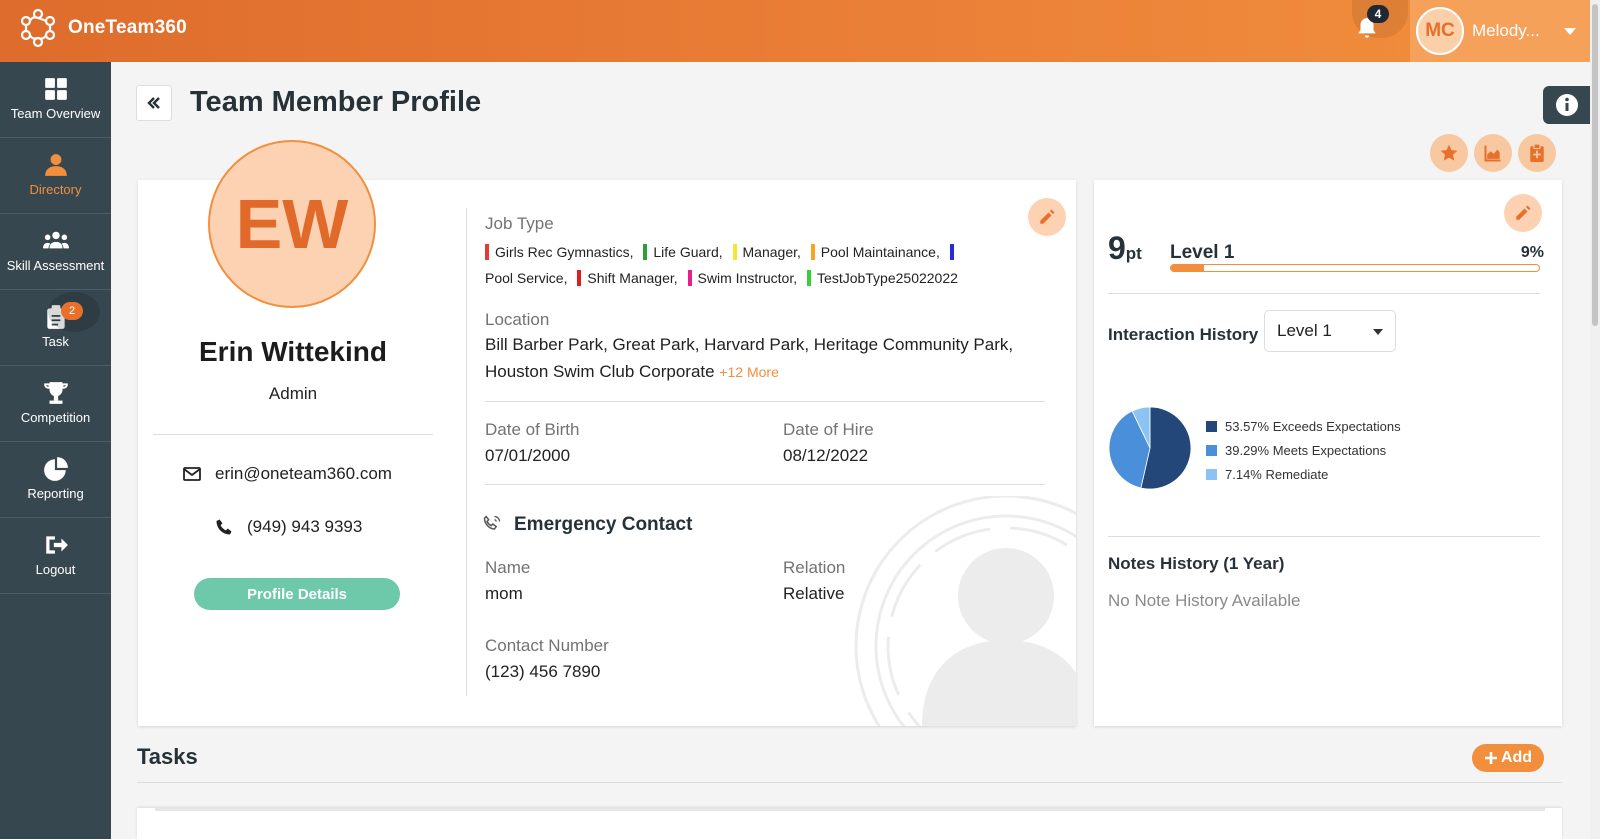 The image size is (1600, 839). Describe the element at coordinates (55, 569) in the screenshot. I see `sidebar-item-label: Logout` at that location.